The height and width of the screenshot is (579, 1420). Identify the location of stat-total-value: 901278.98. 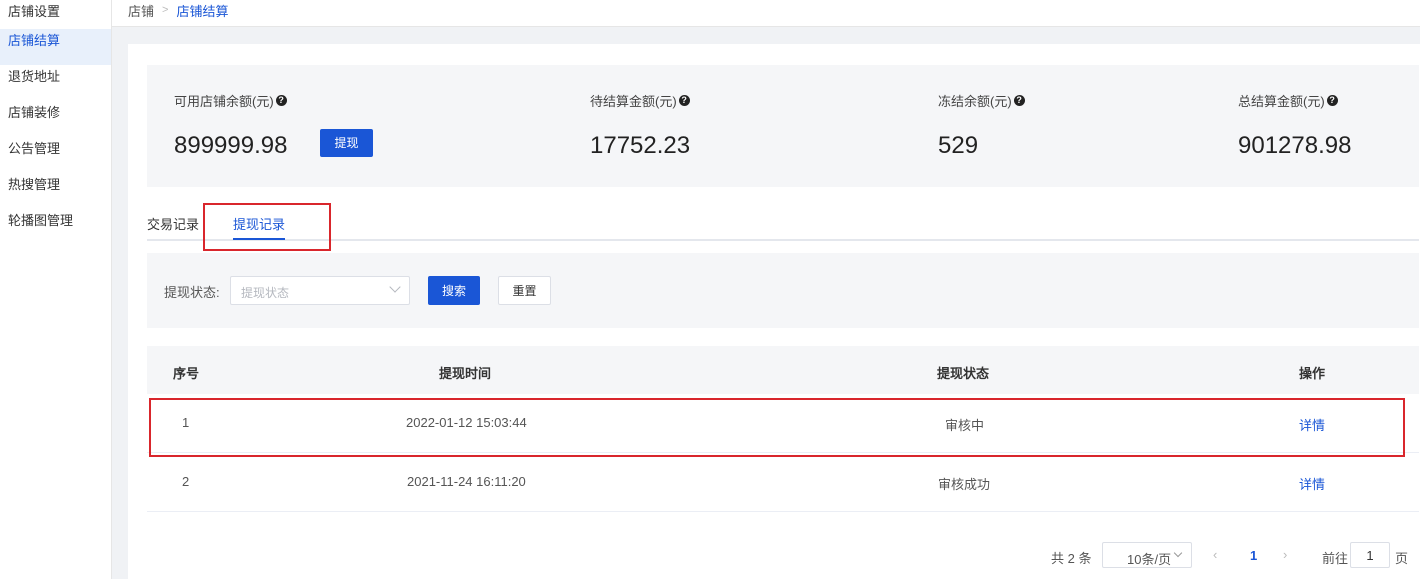
(1295, 145).